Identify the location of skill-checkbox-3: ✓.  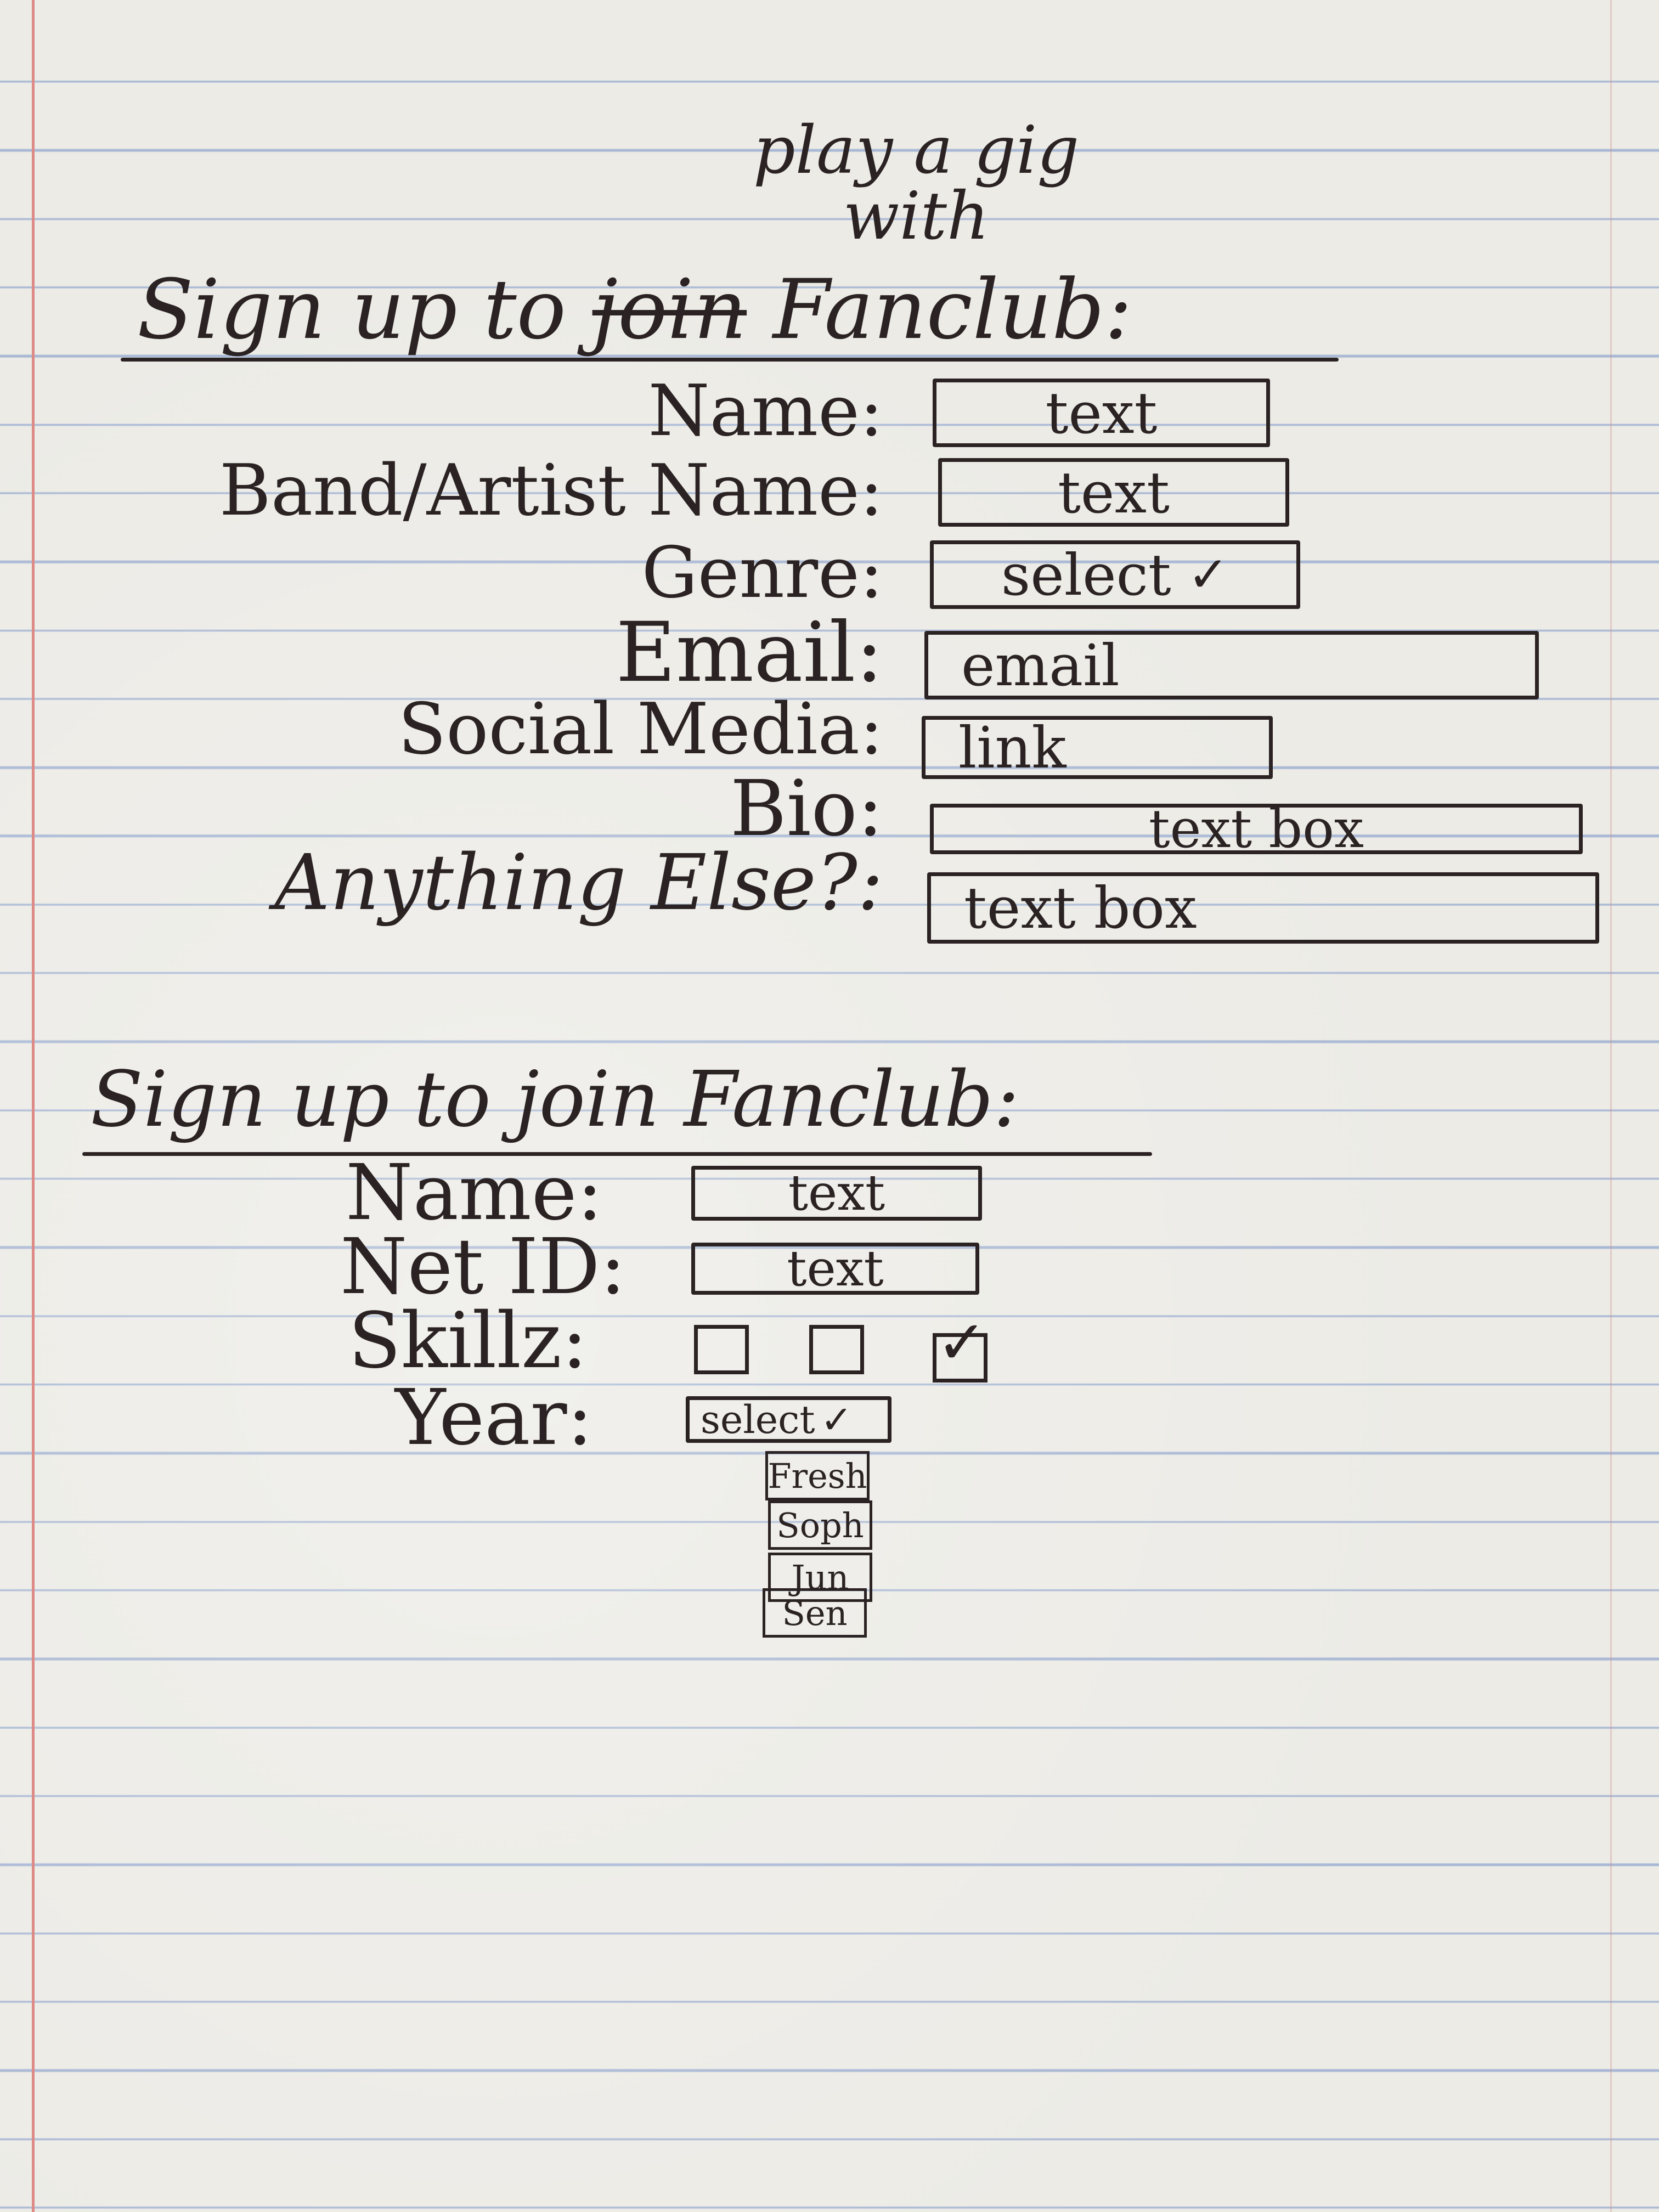
(960, 1348).